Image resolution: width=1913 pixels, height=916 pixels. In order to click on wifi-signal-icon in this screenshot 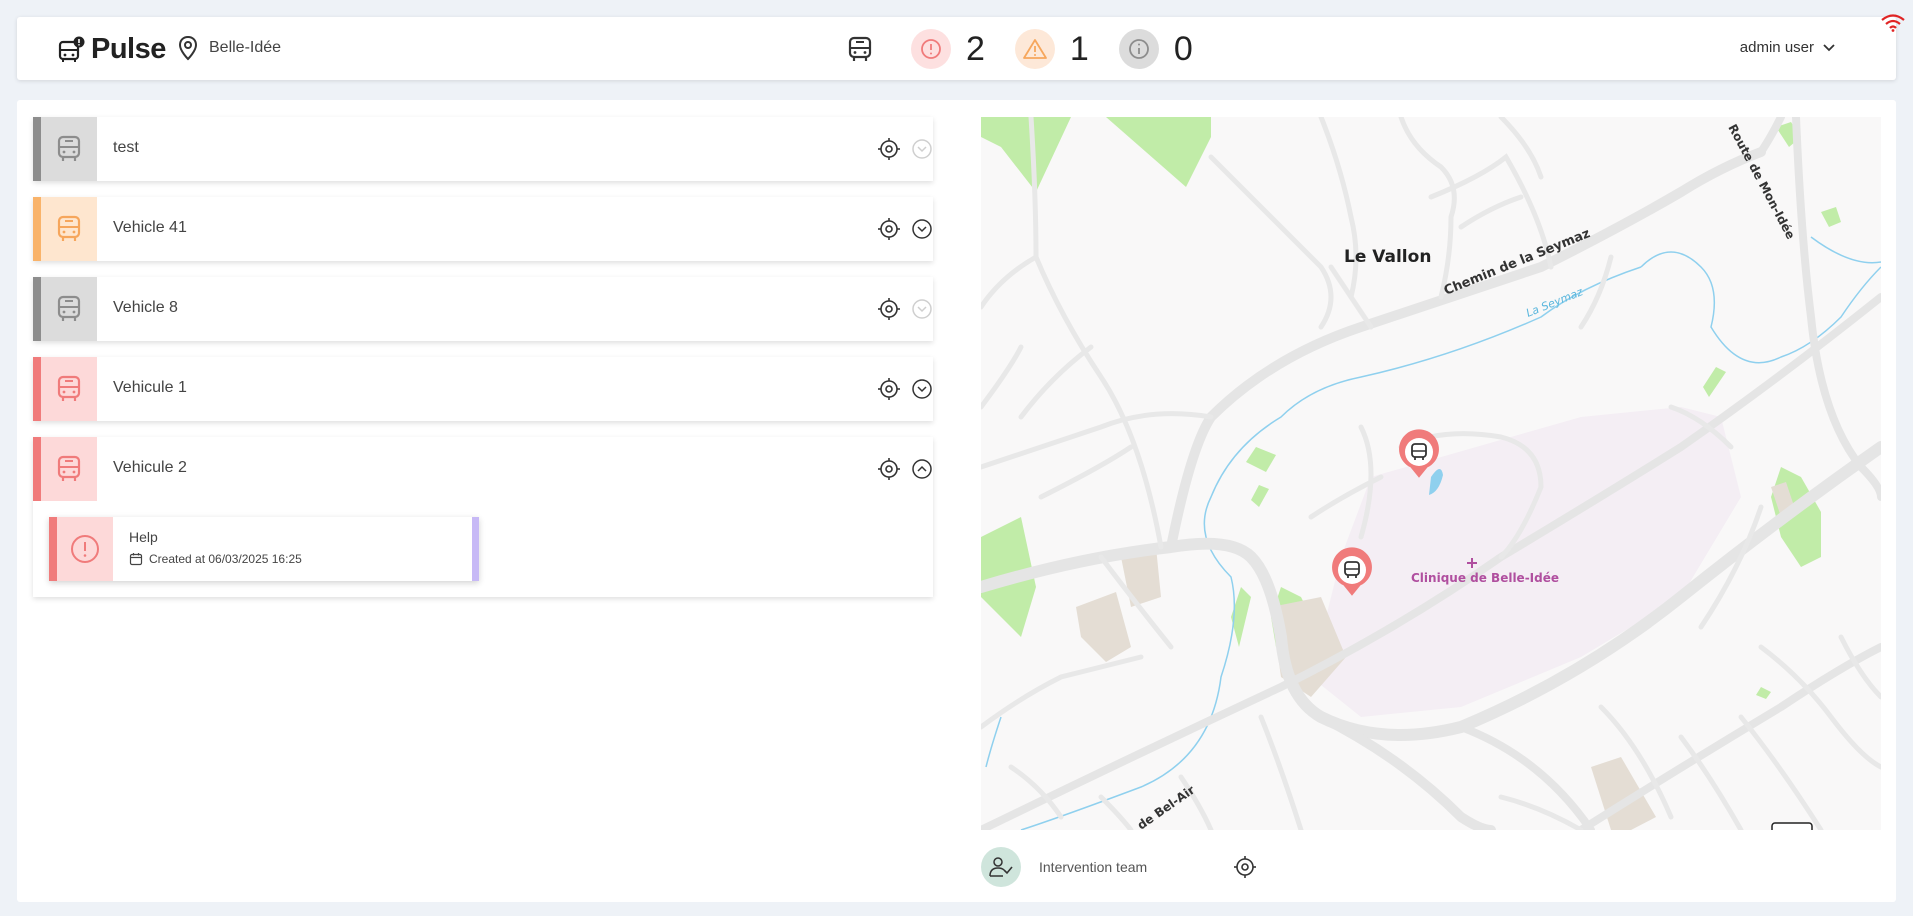, I will do `click(1893, 23)`.